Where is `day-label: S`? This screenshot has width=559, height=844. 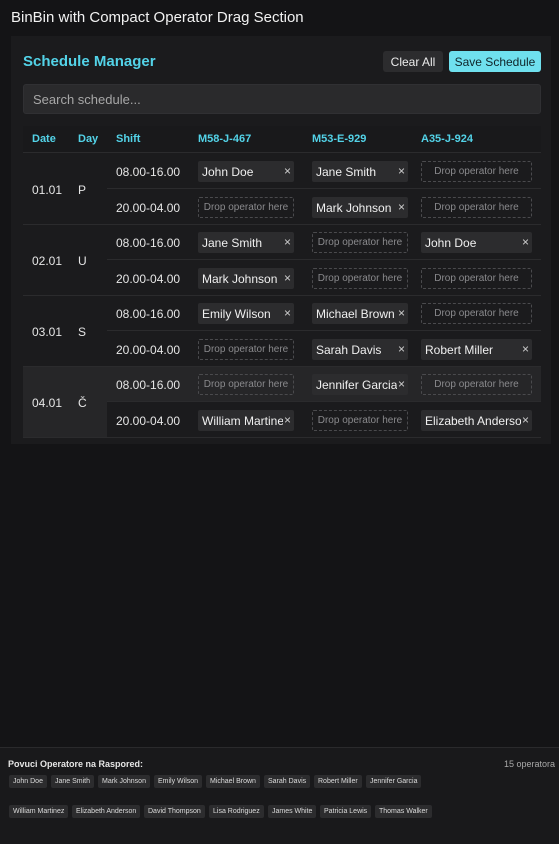 day-label: S is located at coordinates (82, 332).